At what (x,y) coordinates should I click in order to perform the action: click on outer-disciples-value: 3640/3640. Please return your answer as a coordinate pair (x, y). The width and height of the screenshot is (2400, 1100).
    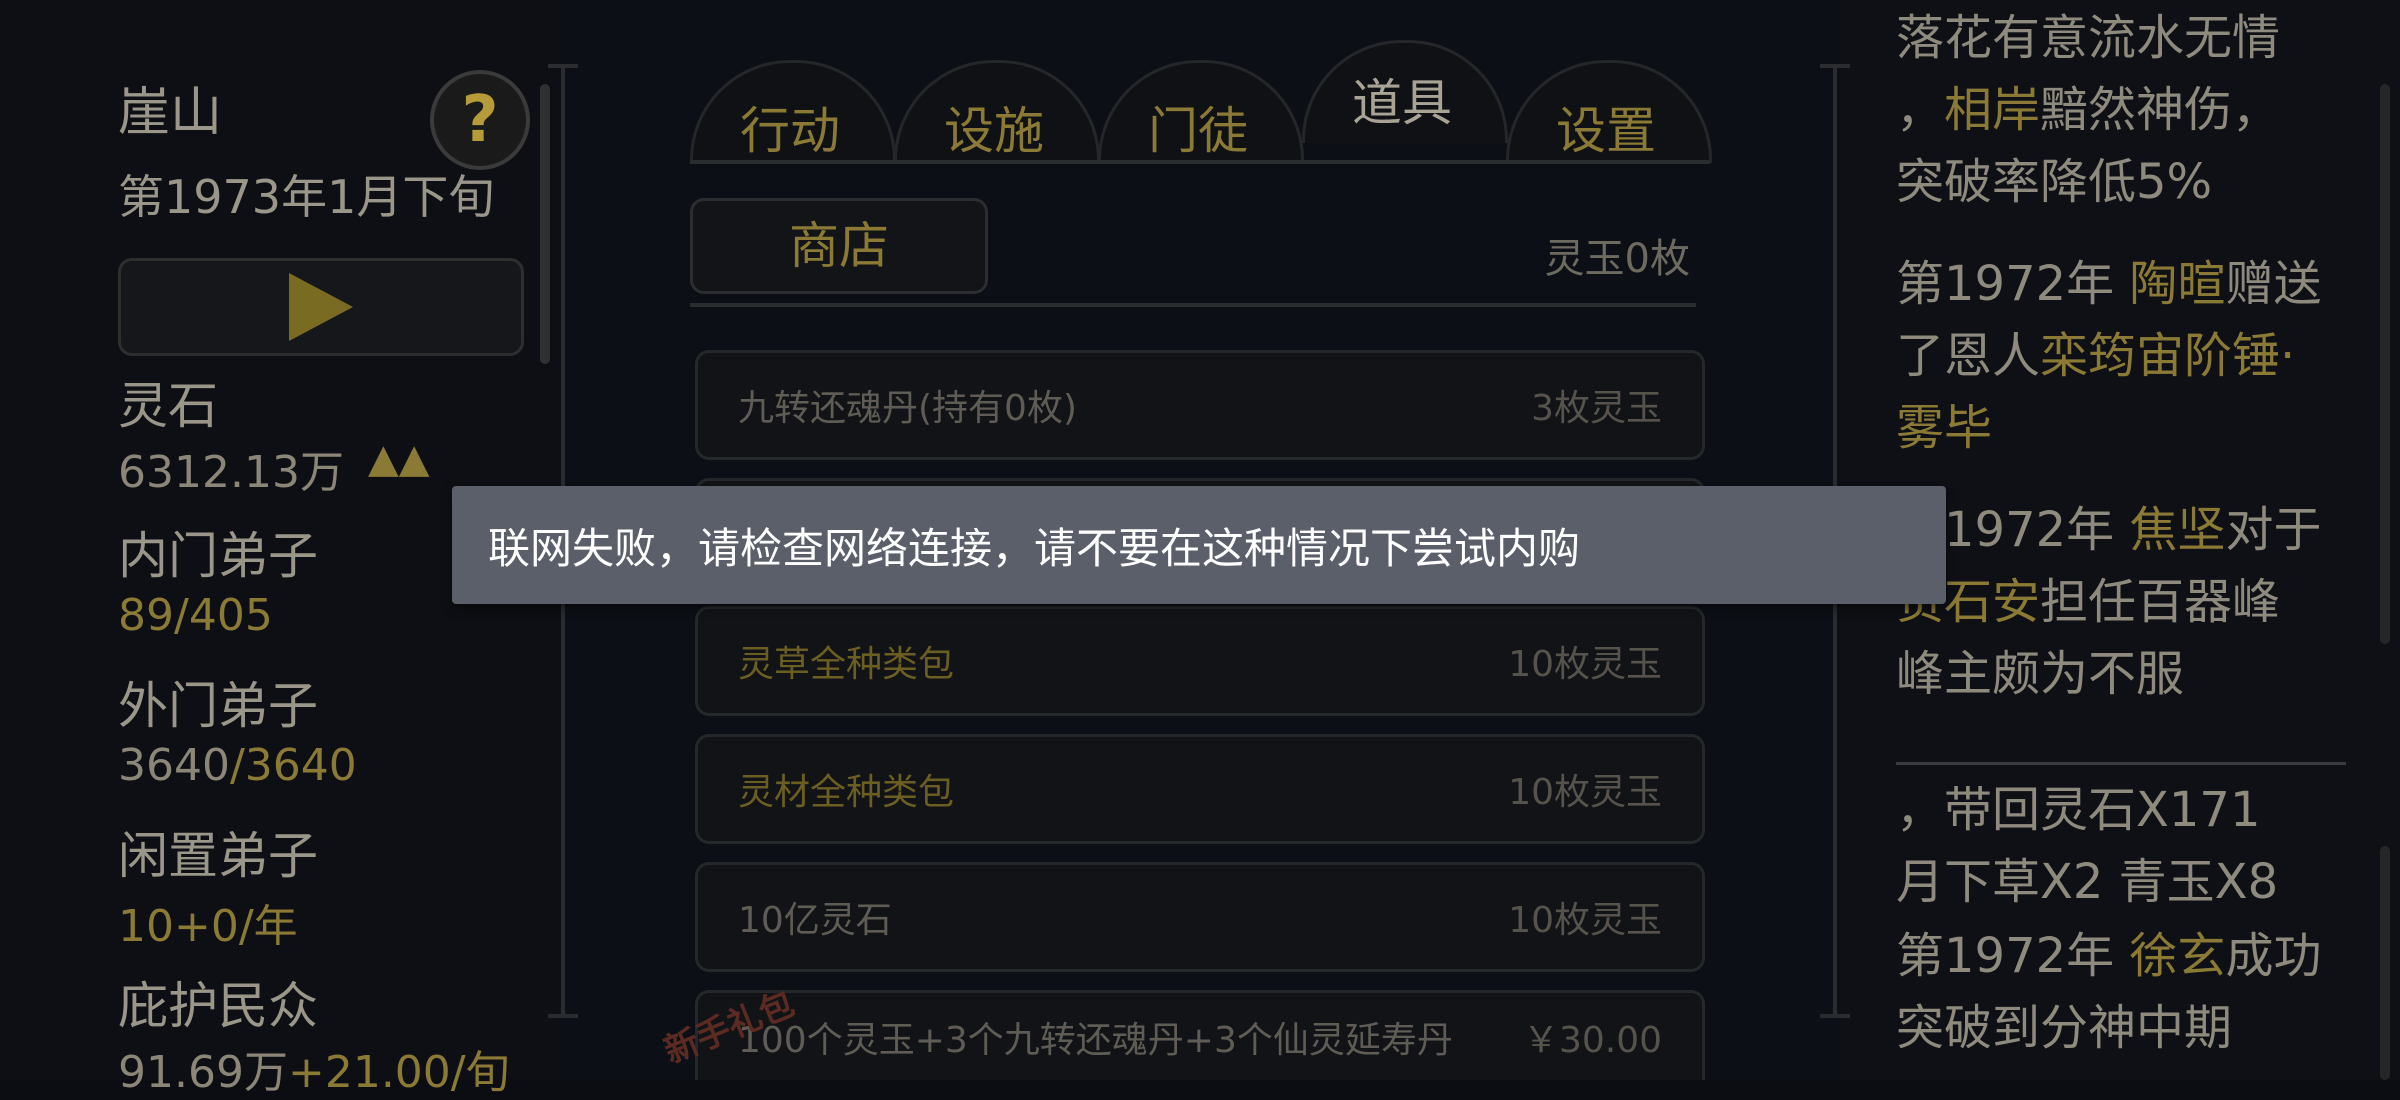
    Looking at the image, I should click on (237, 765).